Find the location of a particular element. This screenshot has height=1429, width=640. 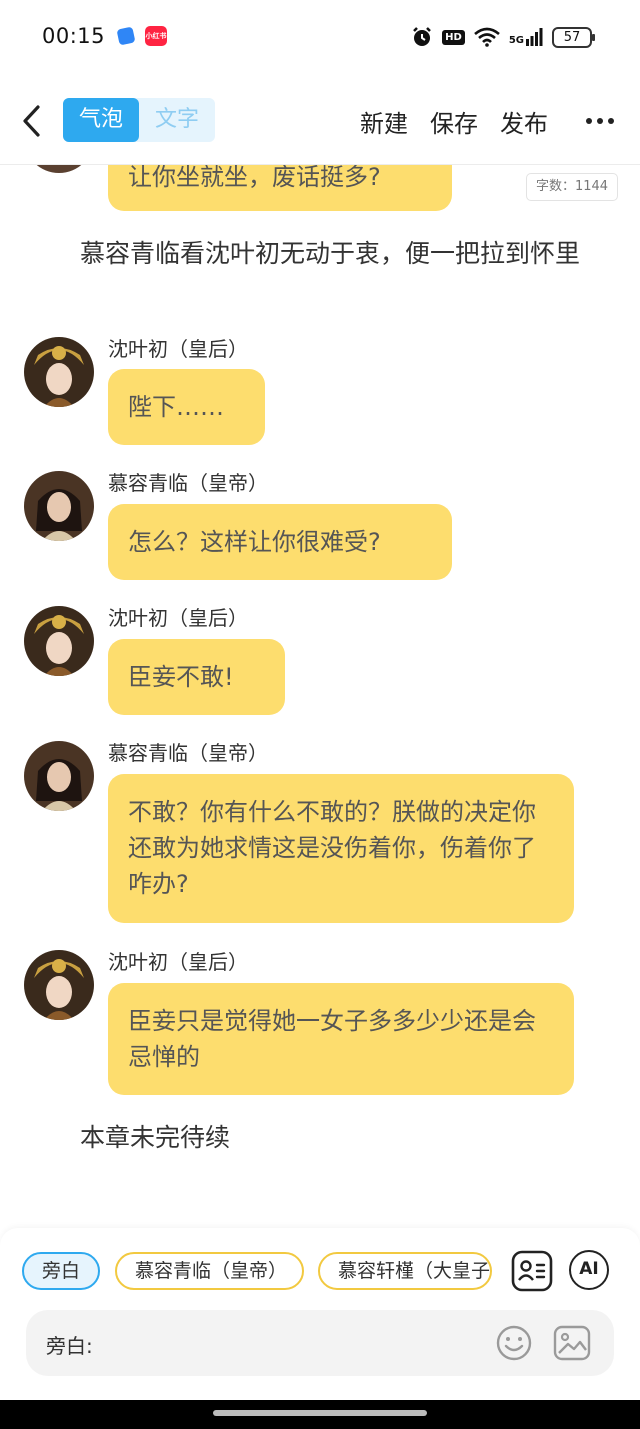

ai-button: AI is located at coordinates (589, 1270).